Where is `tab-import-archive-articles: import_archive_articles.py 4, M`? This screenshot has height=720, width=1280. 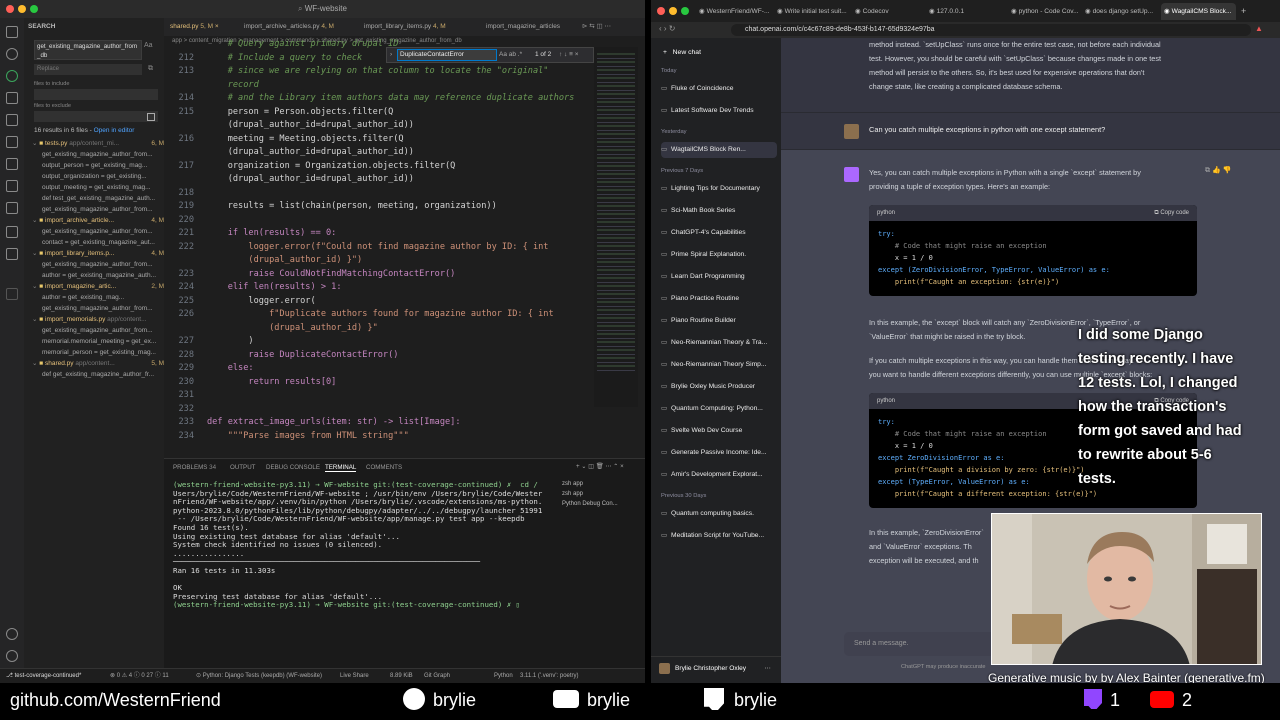 tab-import-archive-articles: import_archive_articles.py 4, M is located at coordinates (289, 27).